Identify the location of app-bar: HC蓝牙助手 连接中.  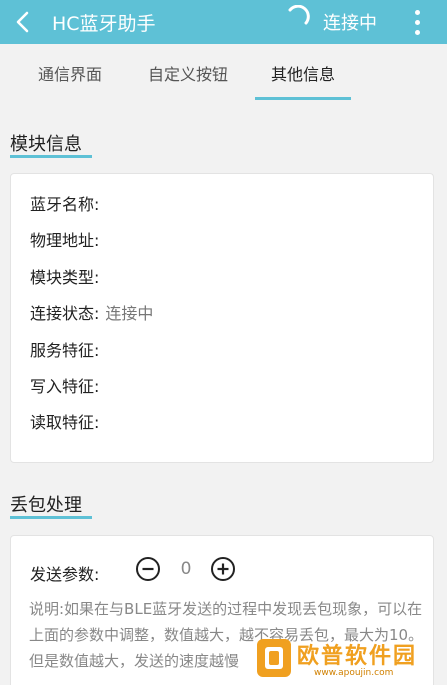
(223, 22).